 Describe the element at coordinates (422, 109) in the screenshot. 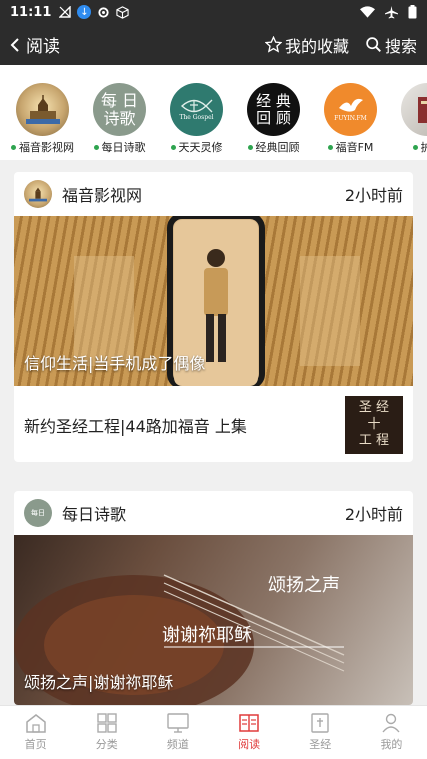

I see `book-cover-icon` at that location.